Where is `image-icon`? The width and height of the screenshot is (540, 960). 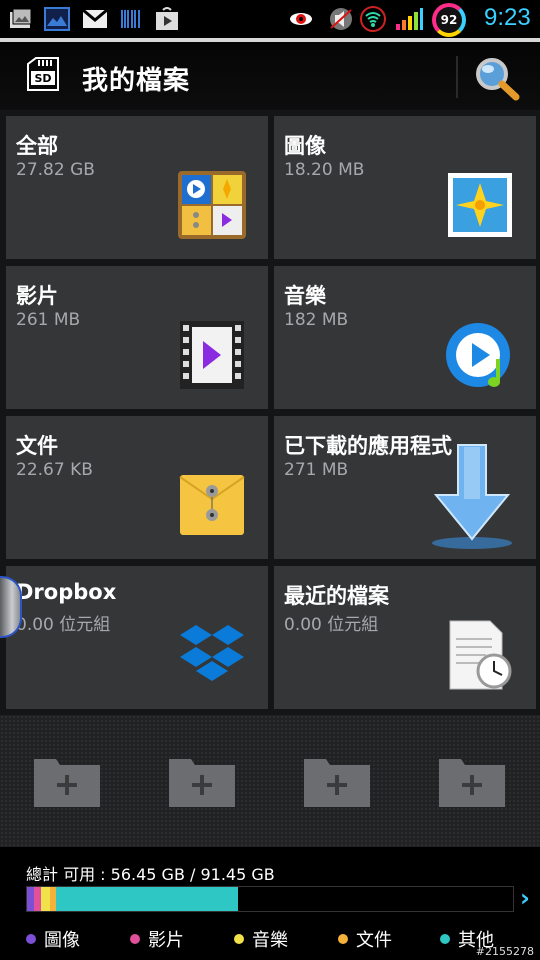 image-icon is located at coordinates (480, 205).